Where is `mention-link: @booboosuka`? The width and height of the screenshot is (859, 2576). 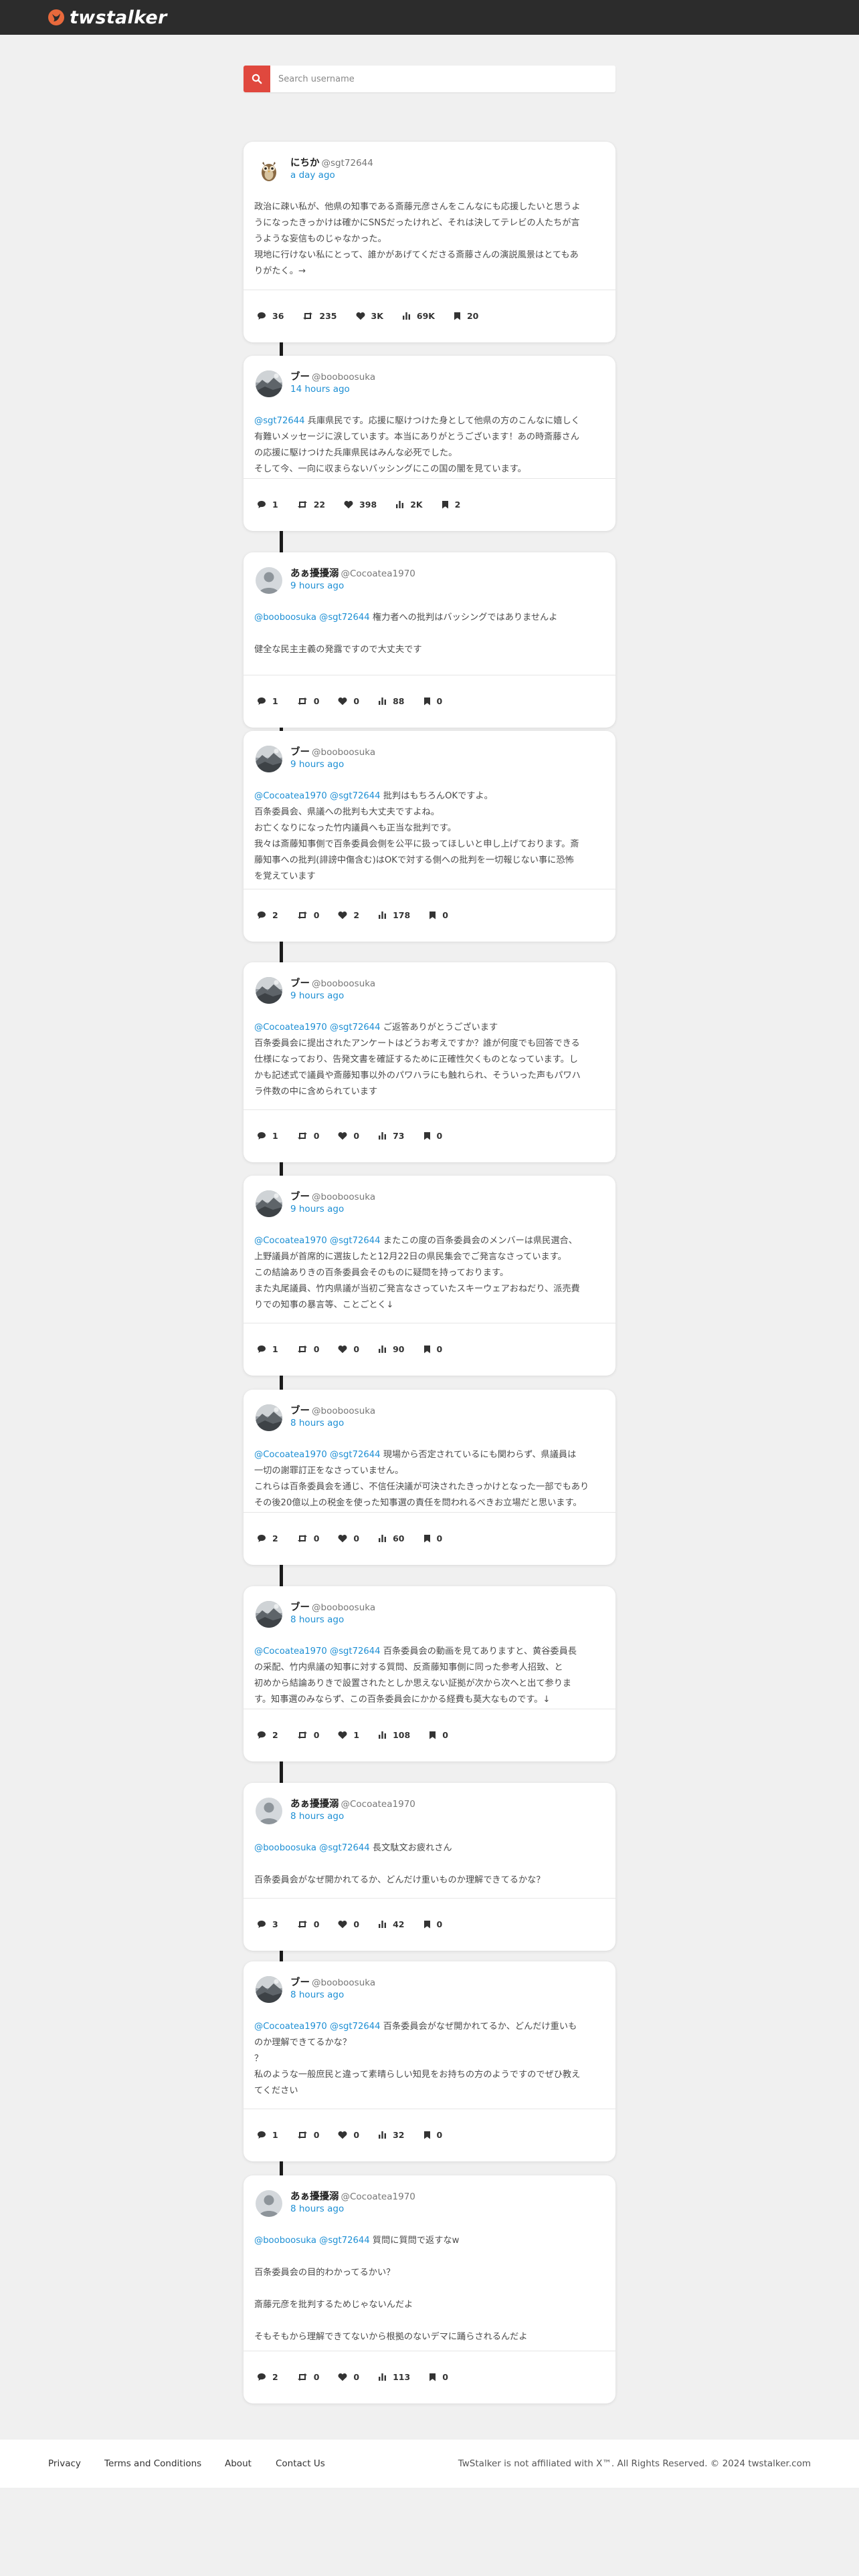 mention-link: @booboosuka is located at coordinates (285, 1848).